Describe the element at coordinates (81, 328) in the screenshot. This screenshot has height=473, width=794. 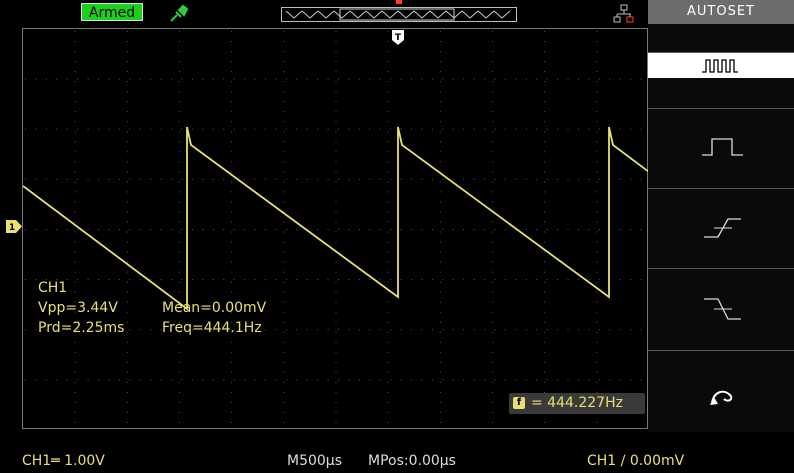
I see `measure-period: Prd=2.25ms` at that location.